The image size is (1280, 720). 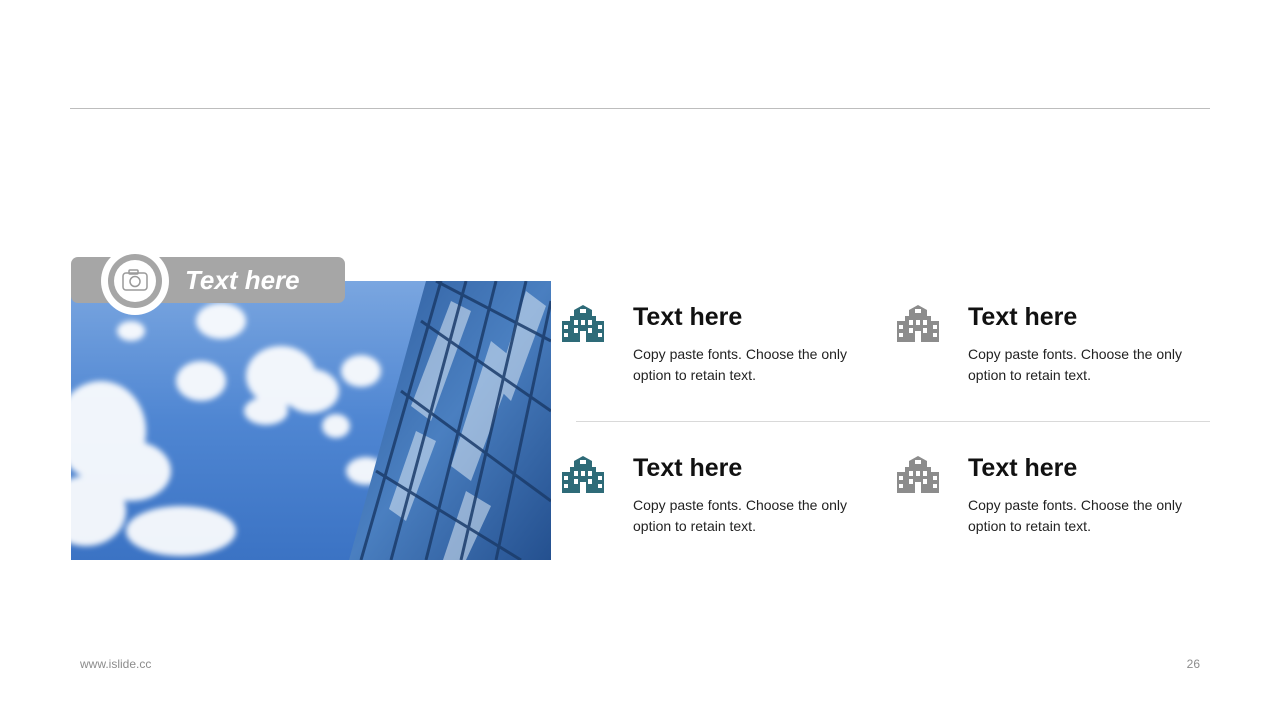 I want to click on page-number: 26, so click(x=1193, y=664).